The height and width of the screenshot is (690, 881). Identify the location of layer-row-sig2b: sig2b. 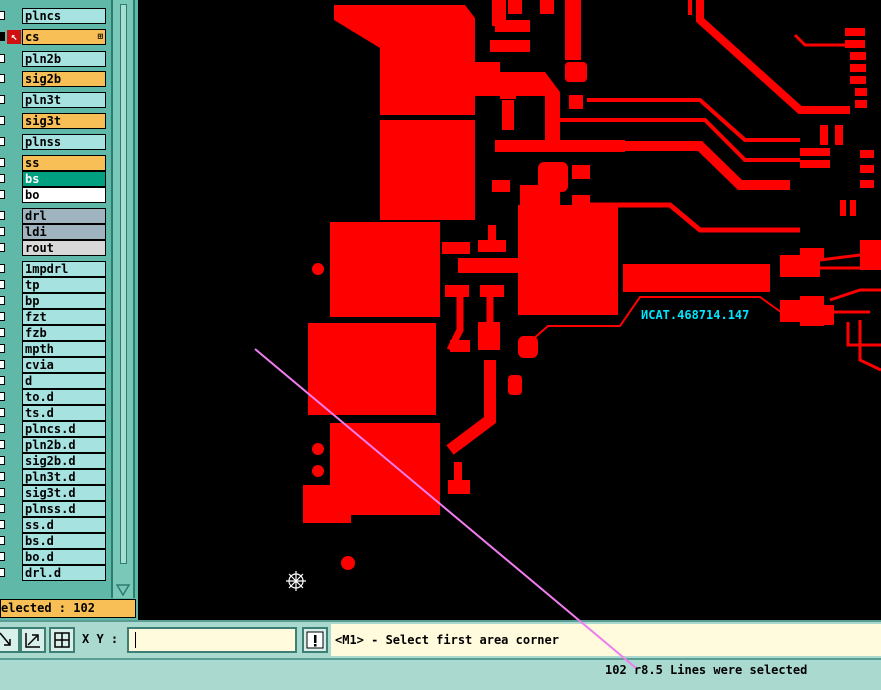
(55, 79).